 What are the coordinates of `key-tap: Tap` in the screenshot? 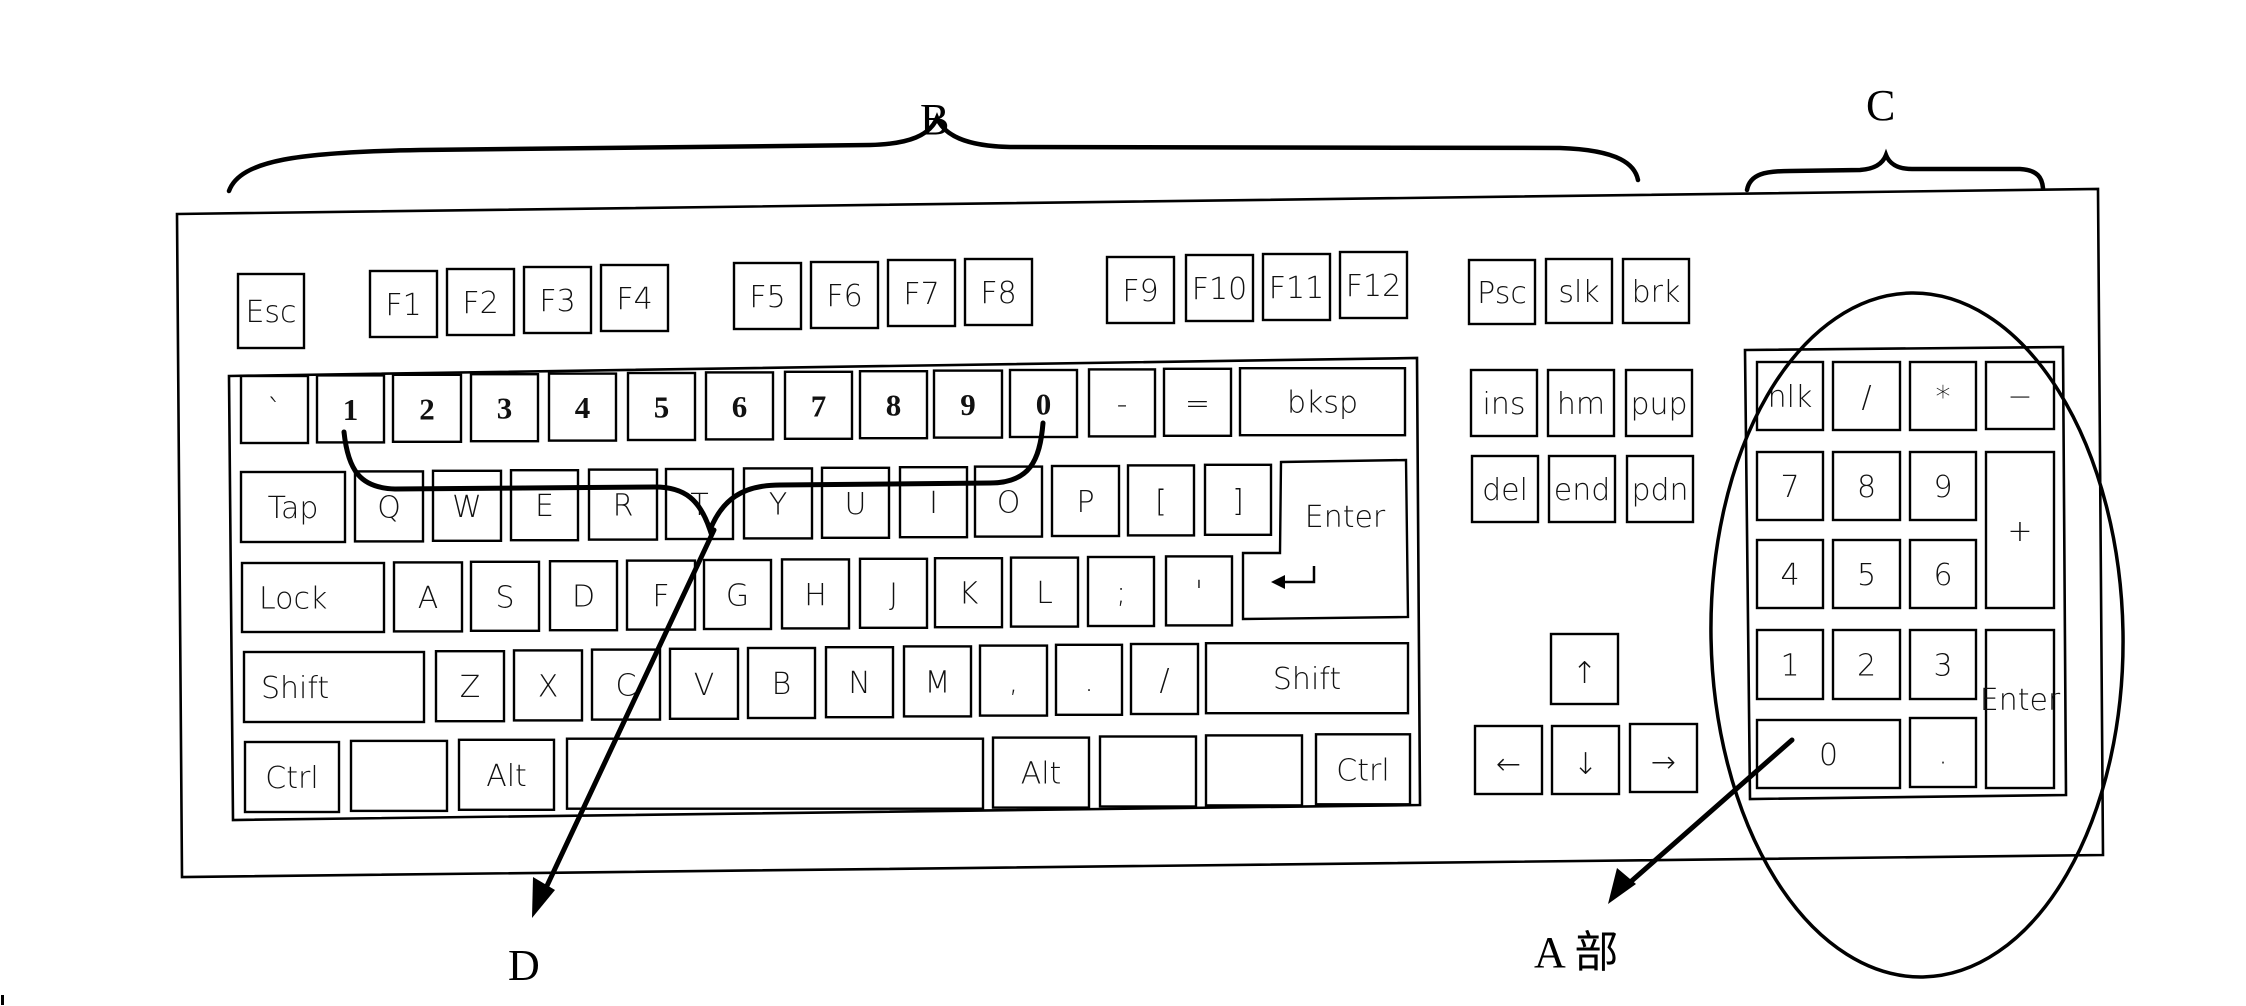 It's located at (293, 507).